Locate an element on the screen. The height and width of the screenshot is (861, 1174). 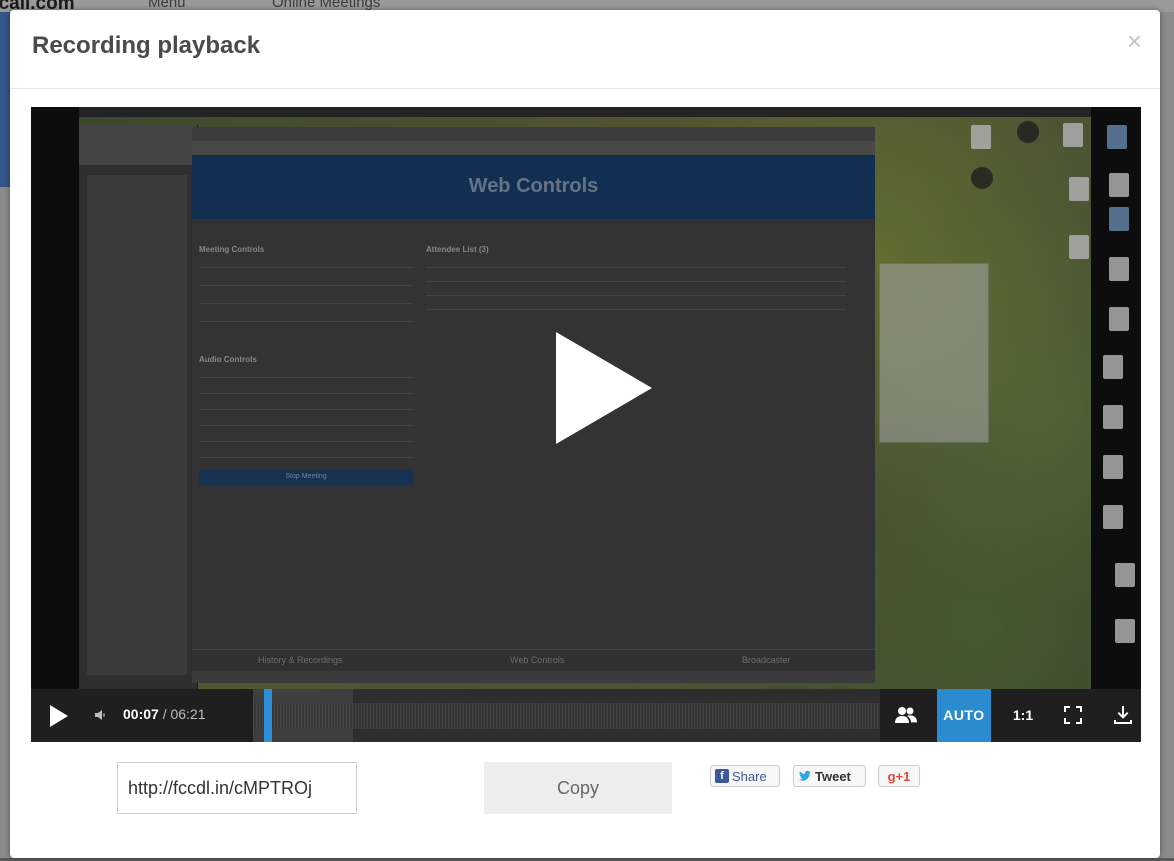
fullscreen-button is located at coordinates (1073, 715).